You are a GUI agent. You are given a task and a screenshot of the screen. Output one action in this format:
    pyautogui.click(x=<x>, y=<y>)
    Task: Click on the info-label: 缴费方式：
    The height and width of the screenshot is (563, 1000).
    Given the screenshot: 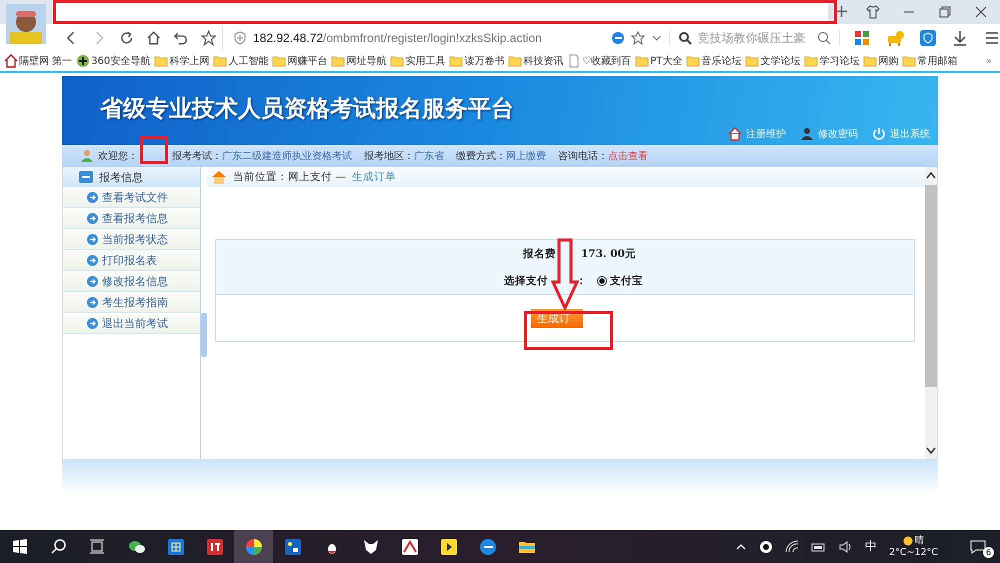 What is the action you would take?
    pyautogui.click(x=481, y=156)
    